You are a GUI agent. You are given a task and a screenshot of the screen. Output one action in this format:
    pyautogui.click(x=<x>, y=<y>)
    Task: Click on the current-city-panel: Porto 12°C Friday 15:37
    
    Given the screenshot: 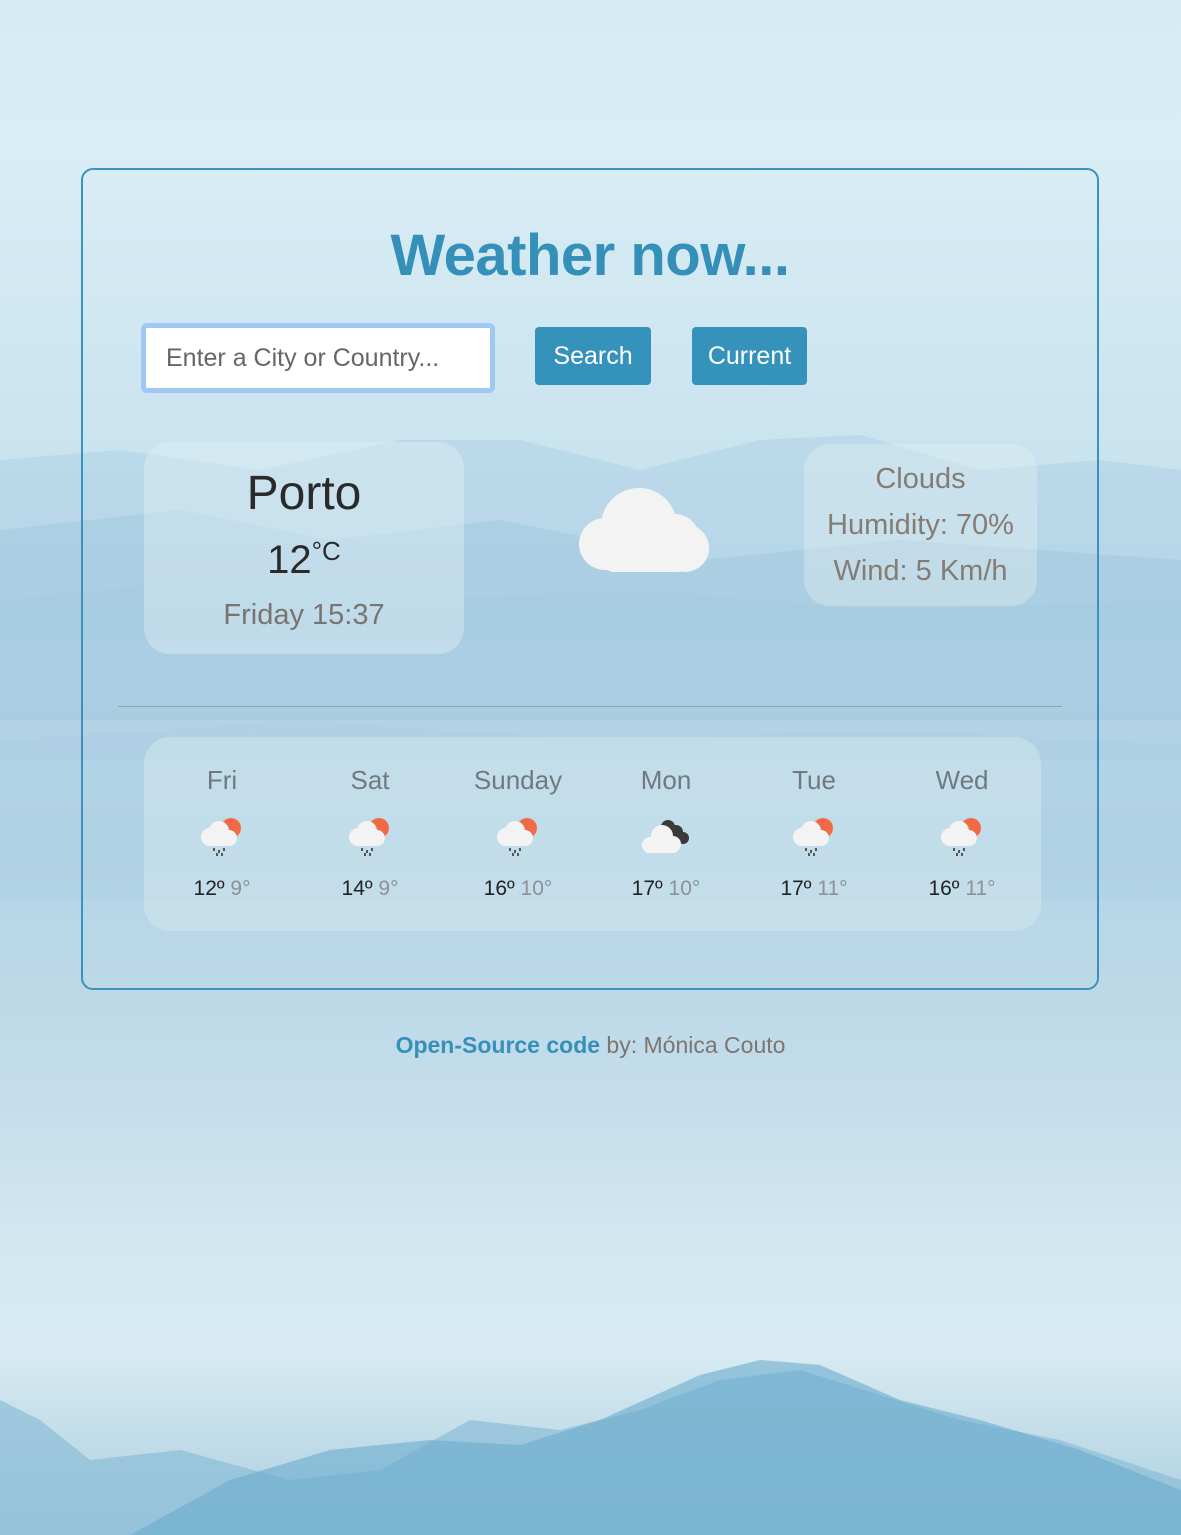 What is the action you would take?
    pyautogui.click(x=304, y=548)
    